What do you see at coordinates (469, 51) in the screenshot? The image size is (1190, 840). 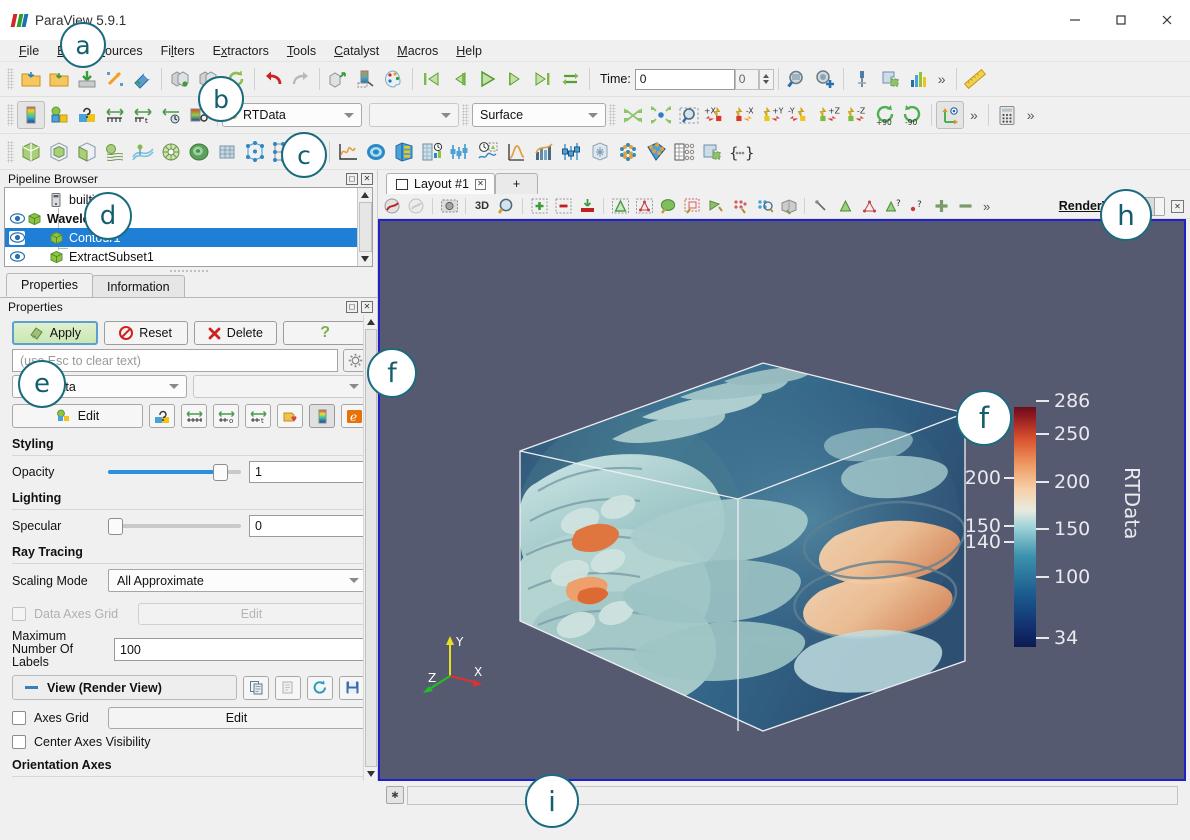 I see `menu-help: Help` at bounding box center [469, 51].